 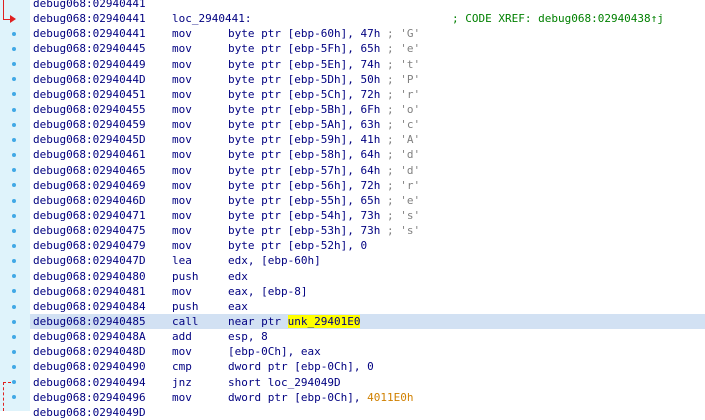 What do you see at coordinates (367, 260) in the screenshot?
I see `listing-row: debug068:0294047D lea edx, [ebp-60h]` at bounding box center [367, 260].